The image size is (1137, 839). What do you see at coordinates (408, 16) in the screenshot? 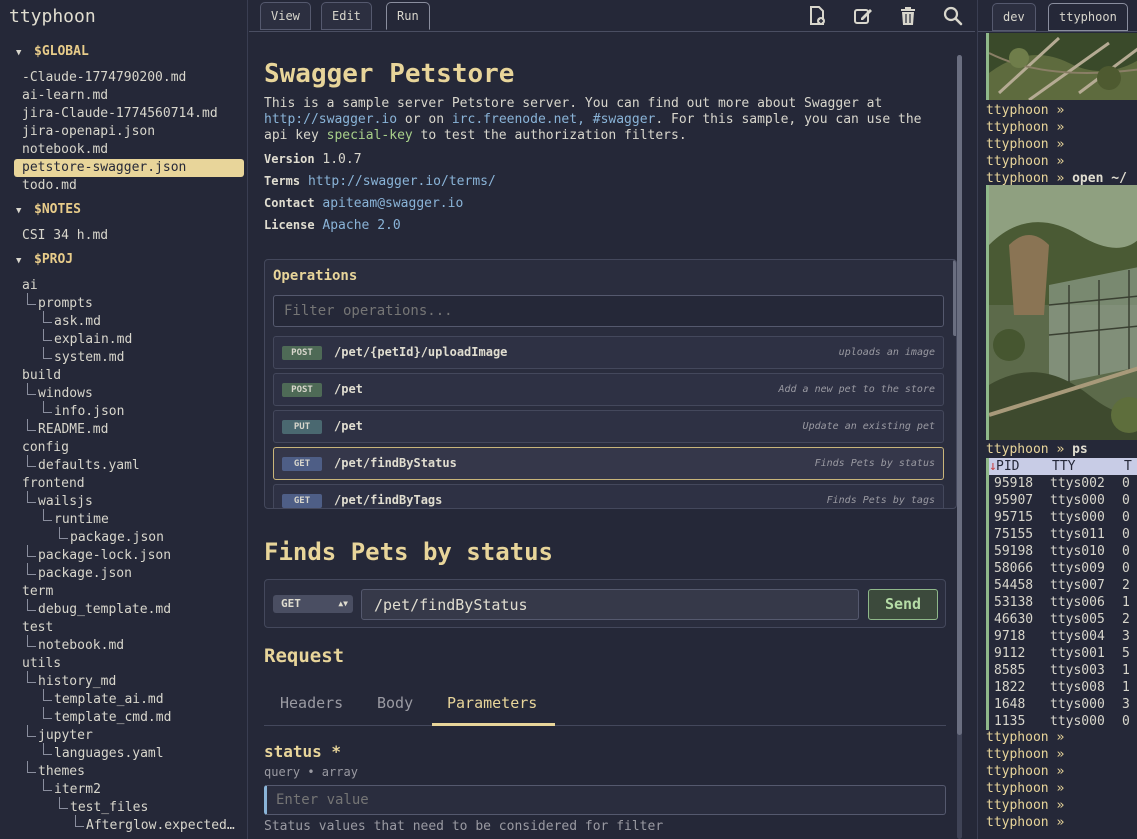
I see `tab-run: Run` at bounding box center [408, 16].